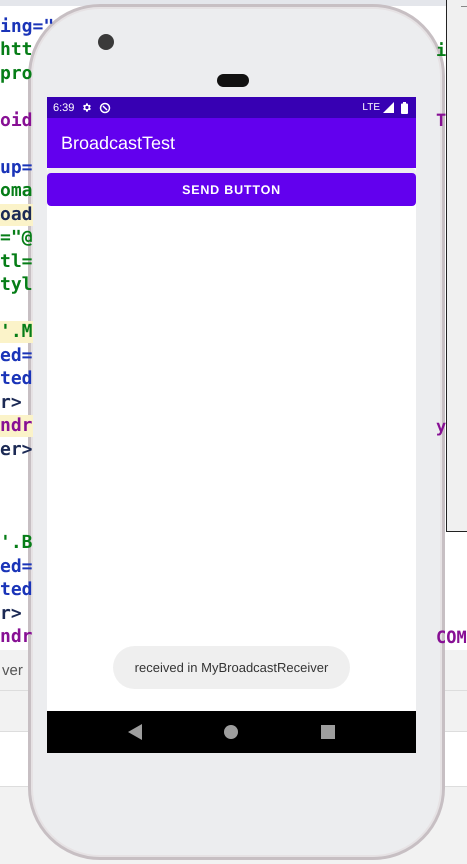 This screenshot has height=864, width=467. What do you see at coordinates (86, 107) in the screenshot?
I see `gear-icon` at bounding box center [86, 107].